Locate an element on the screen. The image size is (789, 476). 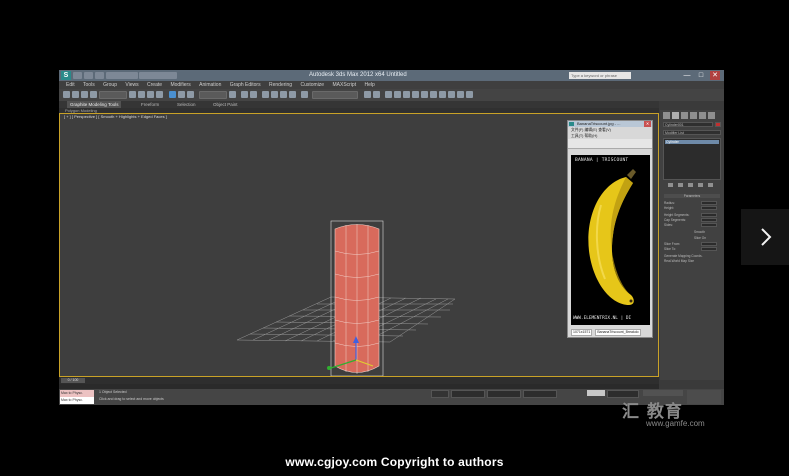
create-tab-icon is located at coordinates (666, 115).